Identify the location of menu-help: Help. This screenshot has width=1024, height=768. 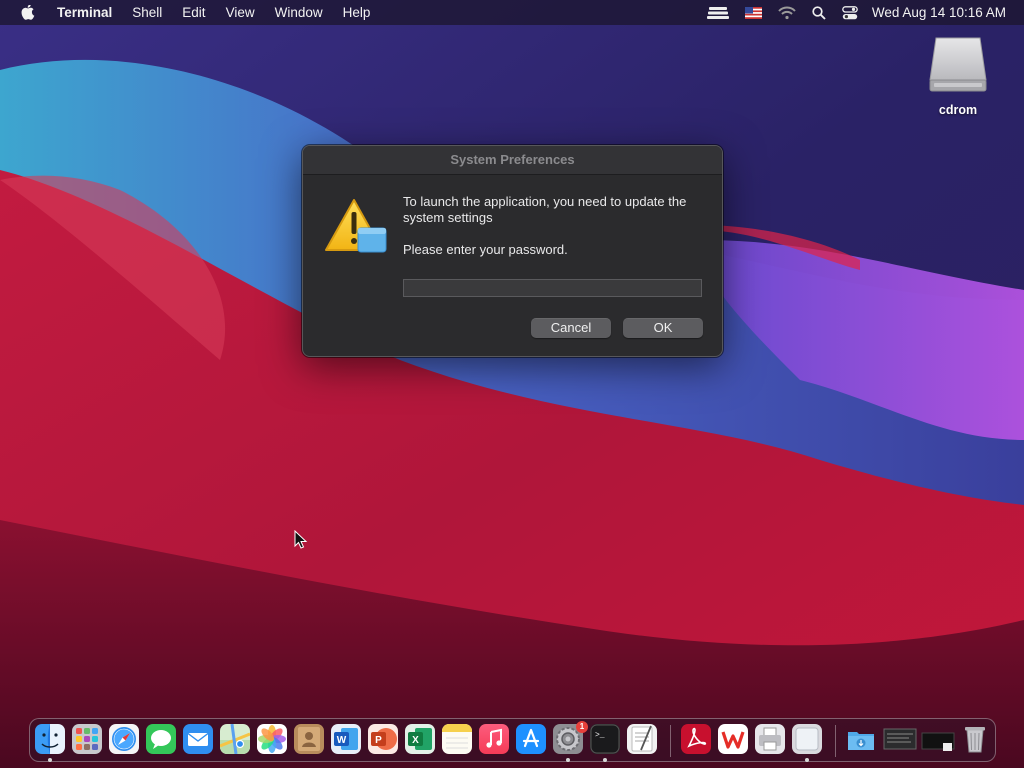
(357, 12).